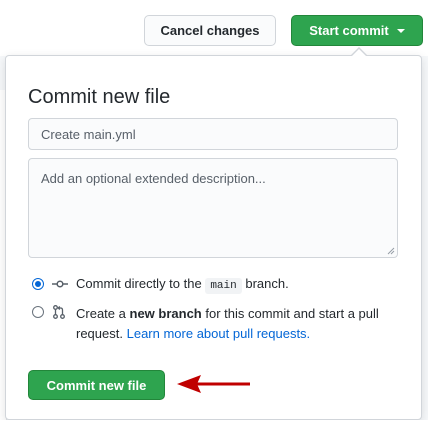 The height and width of the screenshot is (429, 428). What do you see at coordinates (267, 283) in the screenshot?
I see `option-direct-suffix: branch.` at bounding box center [267, 283].